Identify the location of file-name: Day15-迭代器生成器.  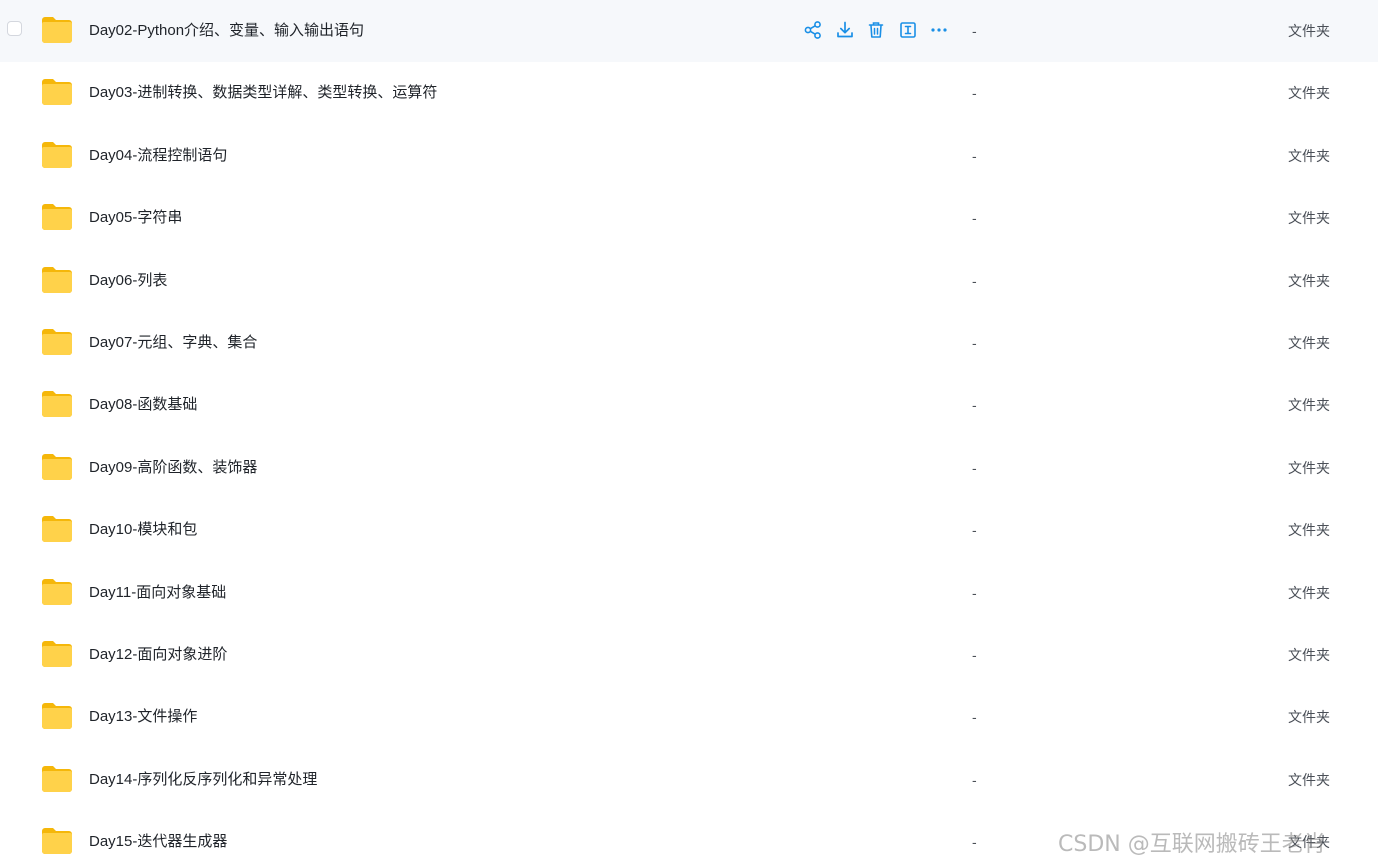
(158, 838).